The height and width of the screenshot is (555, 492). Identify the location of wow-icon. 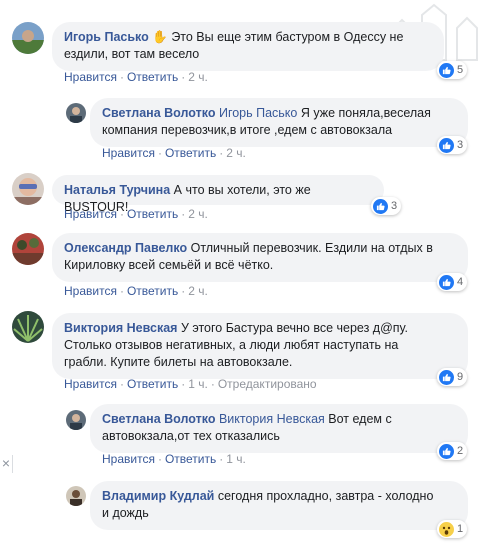
(446, 529).